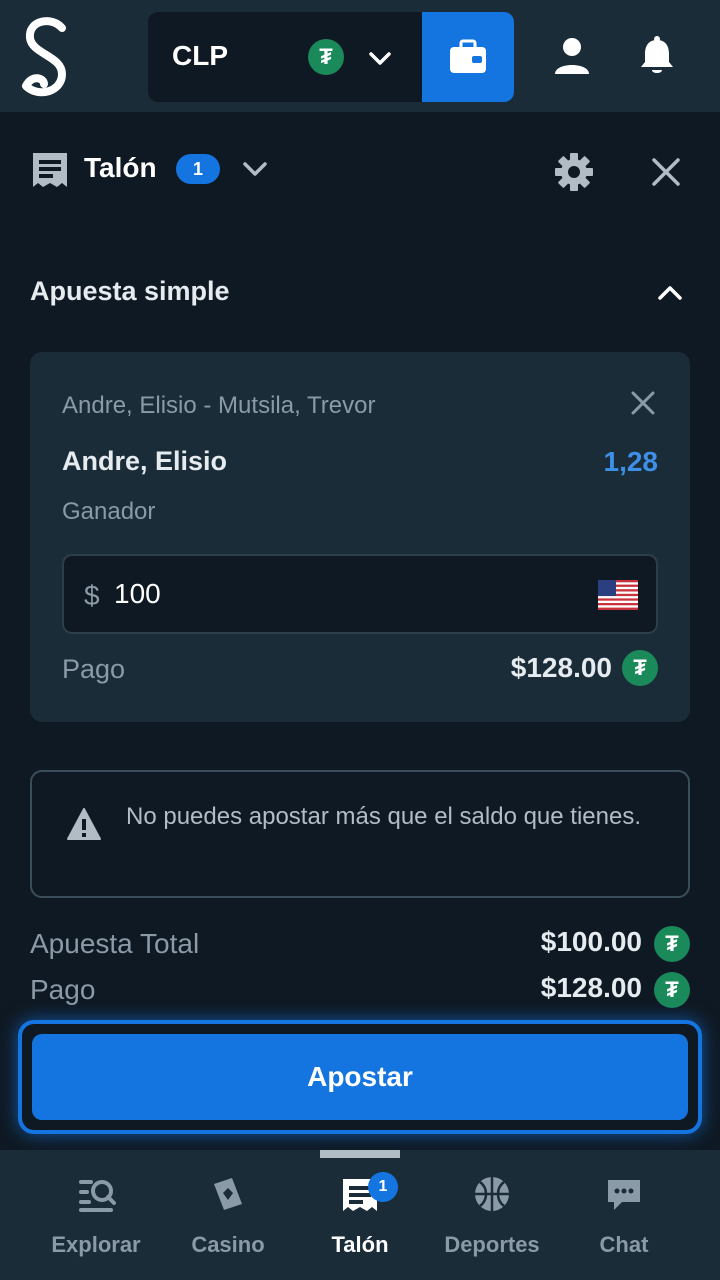  I want to click on bet-count-badge: 1, so click(198, 169).